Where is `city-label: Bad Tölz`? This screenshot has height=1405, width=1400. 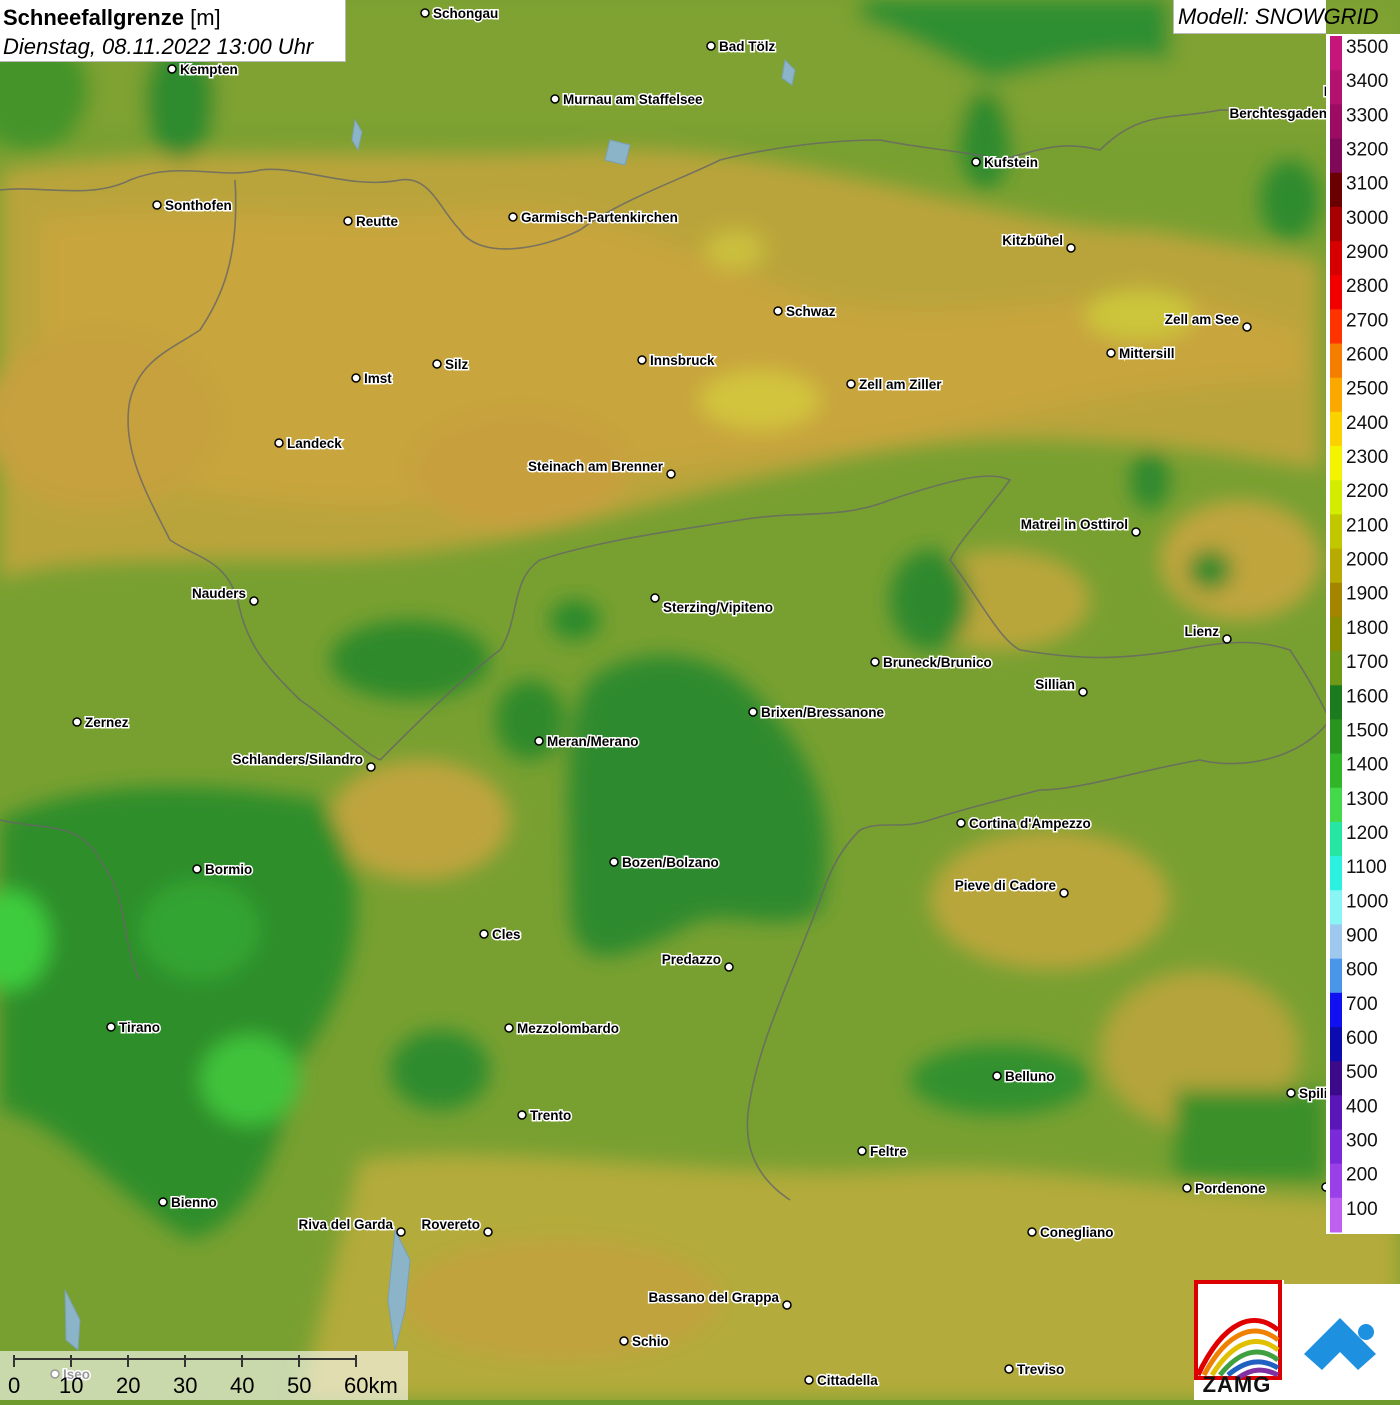 city-label: Bad Tölz is located at coordinates (747, 46).